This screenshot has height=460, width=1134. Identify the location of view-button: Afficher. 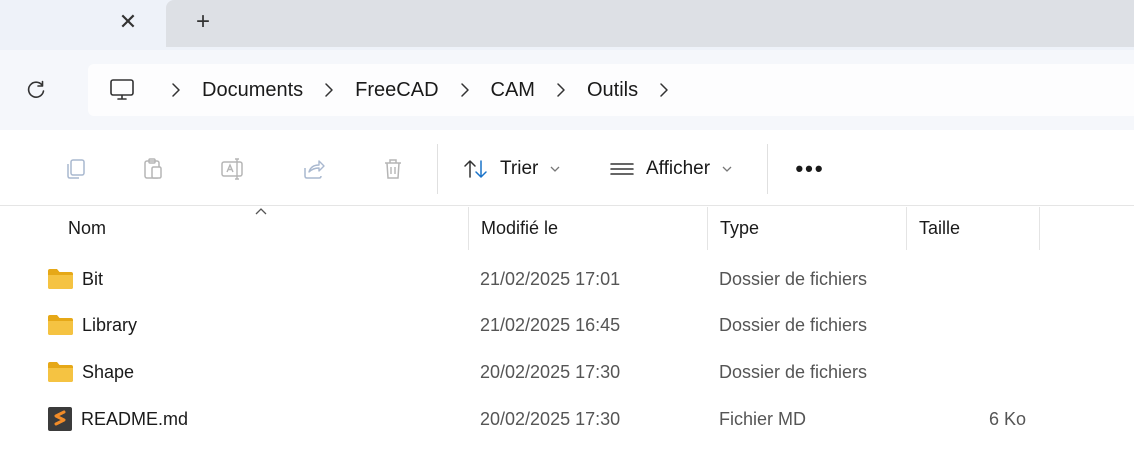
(670, 169).